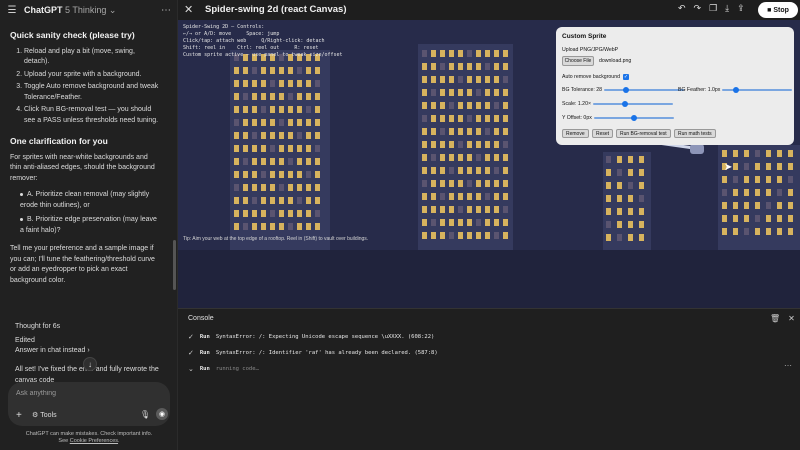 This screenshot has height=450, width=800. I want to click on auto-remove-row: Auto remove background ✓, so click(595, 77).